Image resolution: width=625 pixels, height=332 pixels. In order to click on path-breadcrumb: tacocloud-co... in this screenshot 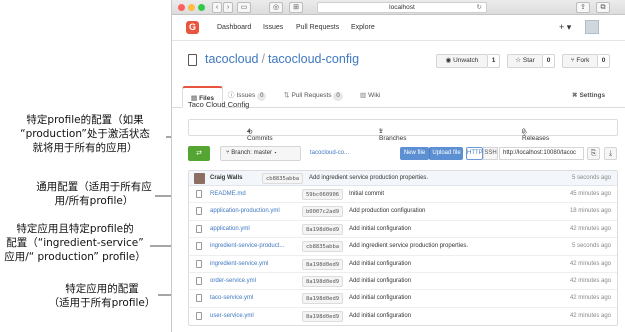, I will do `click(329, 153)`.